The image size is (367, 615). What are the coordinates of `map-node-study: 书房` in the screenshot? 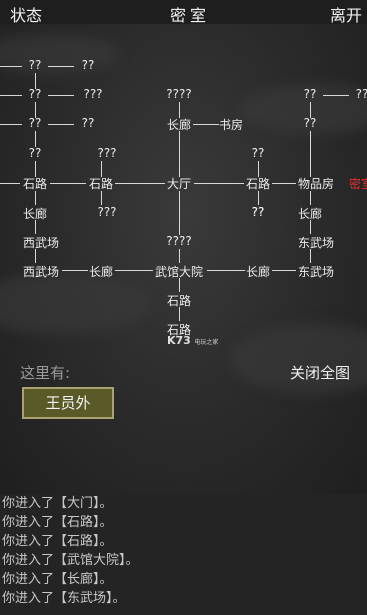 It's located at (231, 124).